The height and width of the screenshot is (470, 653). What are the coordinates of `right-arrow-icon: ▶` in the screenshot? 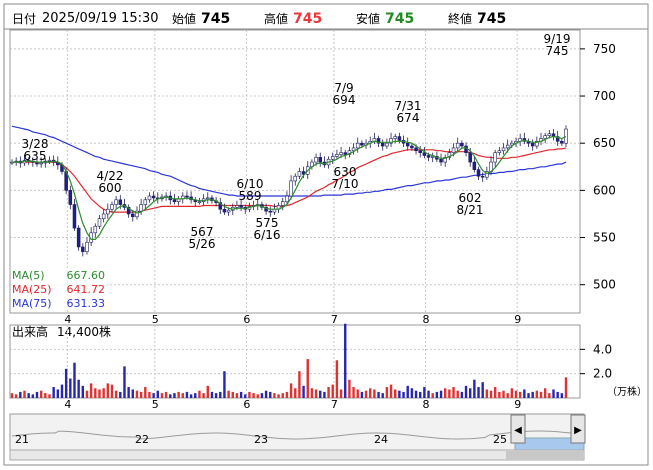 It's located at (578, 430).